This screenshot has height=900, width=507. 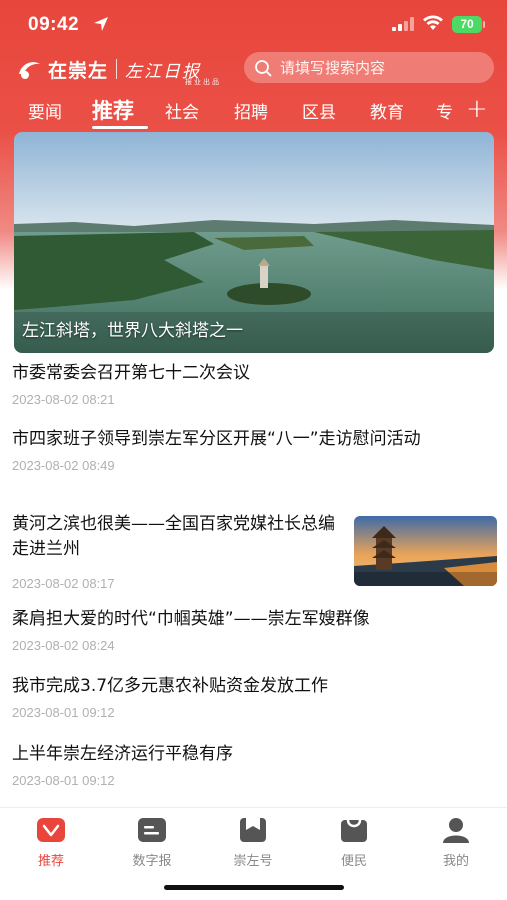 What do you see at coordinates (468, 24) in the screenshot?
I see `battery-indicator: 70` at bounding box center [468, 24].